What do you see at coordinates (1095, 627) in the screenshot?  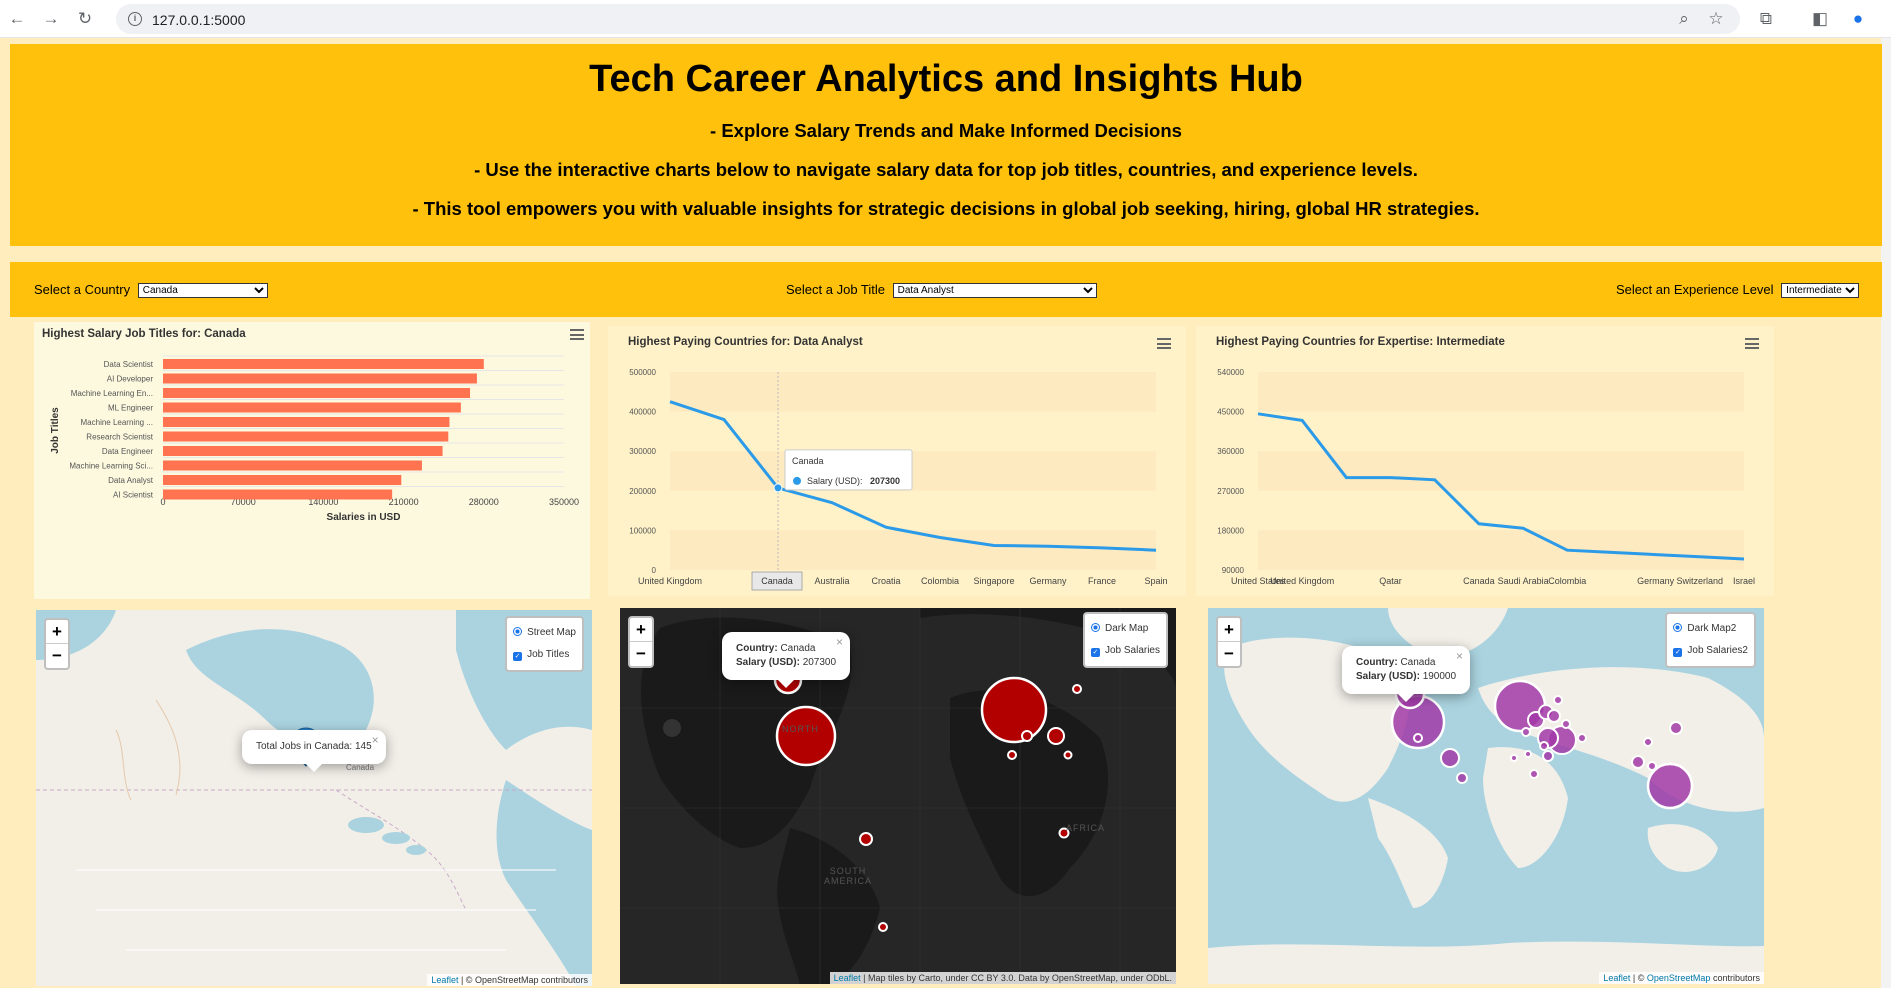 I see `radio-icon` at bounding box center [1095, 627].